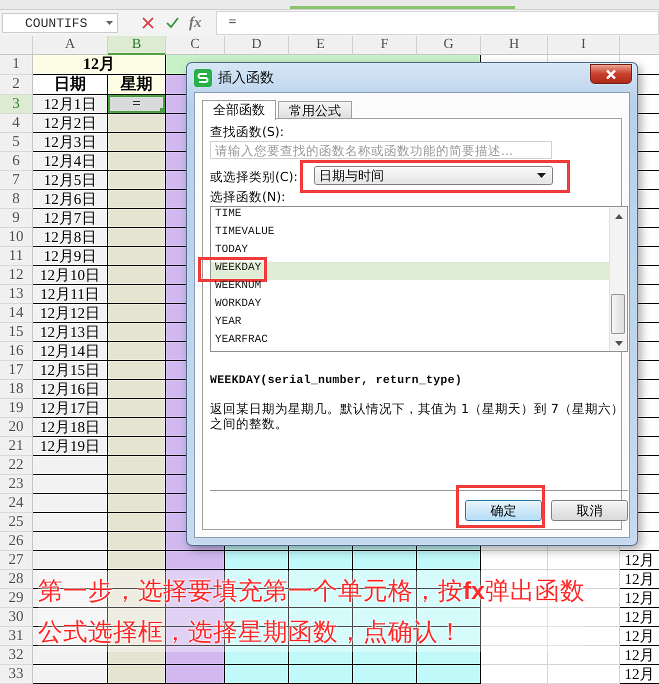 The height and width of the screenshot is (684, 659). What do you see at coordinates (16, 484) in the screenshot?
I see `row-header: 23` at bounding box center [16, 484].